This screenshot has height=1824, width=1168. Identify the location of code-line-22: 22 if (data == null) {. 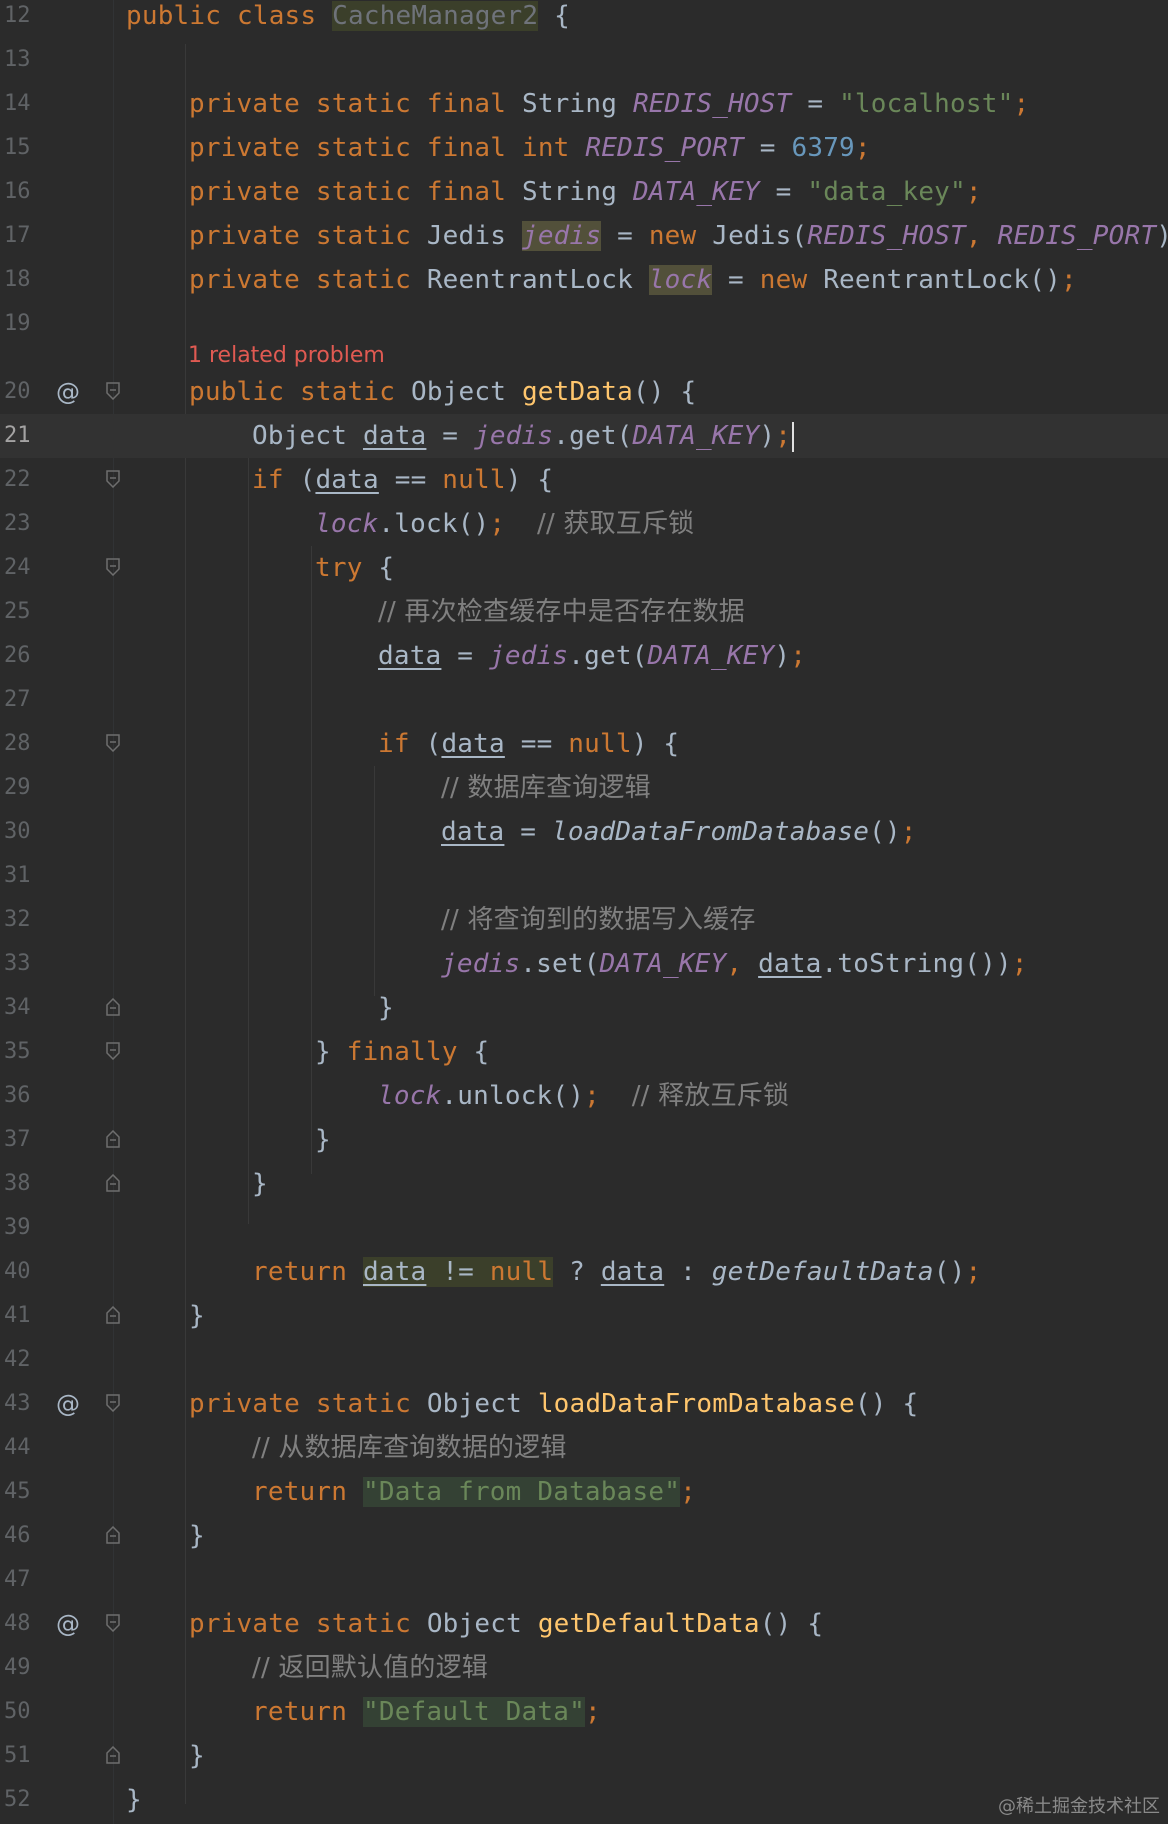
(584, 480).